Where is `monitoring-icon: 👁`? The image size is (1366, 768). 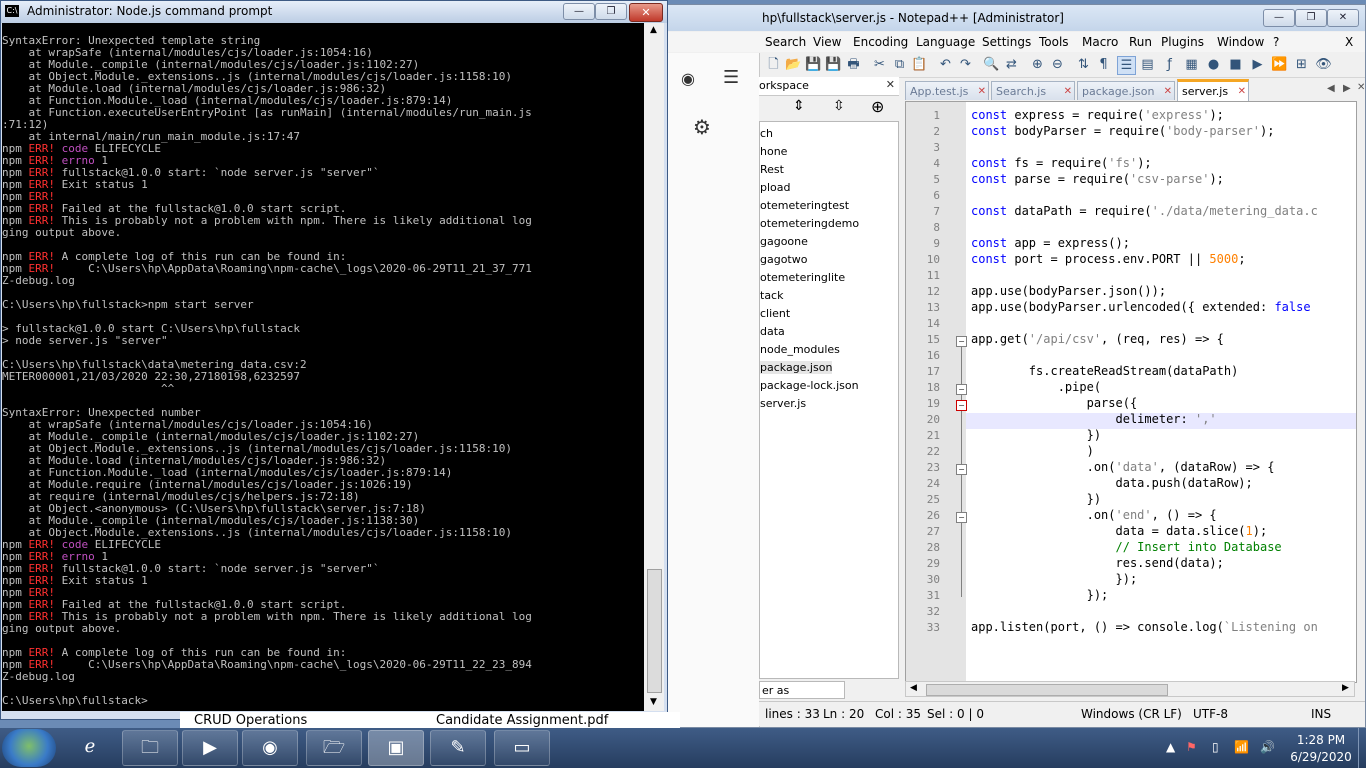
monitoring-icon: 👁 is located at coordinates (1323, 64).